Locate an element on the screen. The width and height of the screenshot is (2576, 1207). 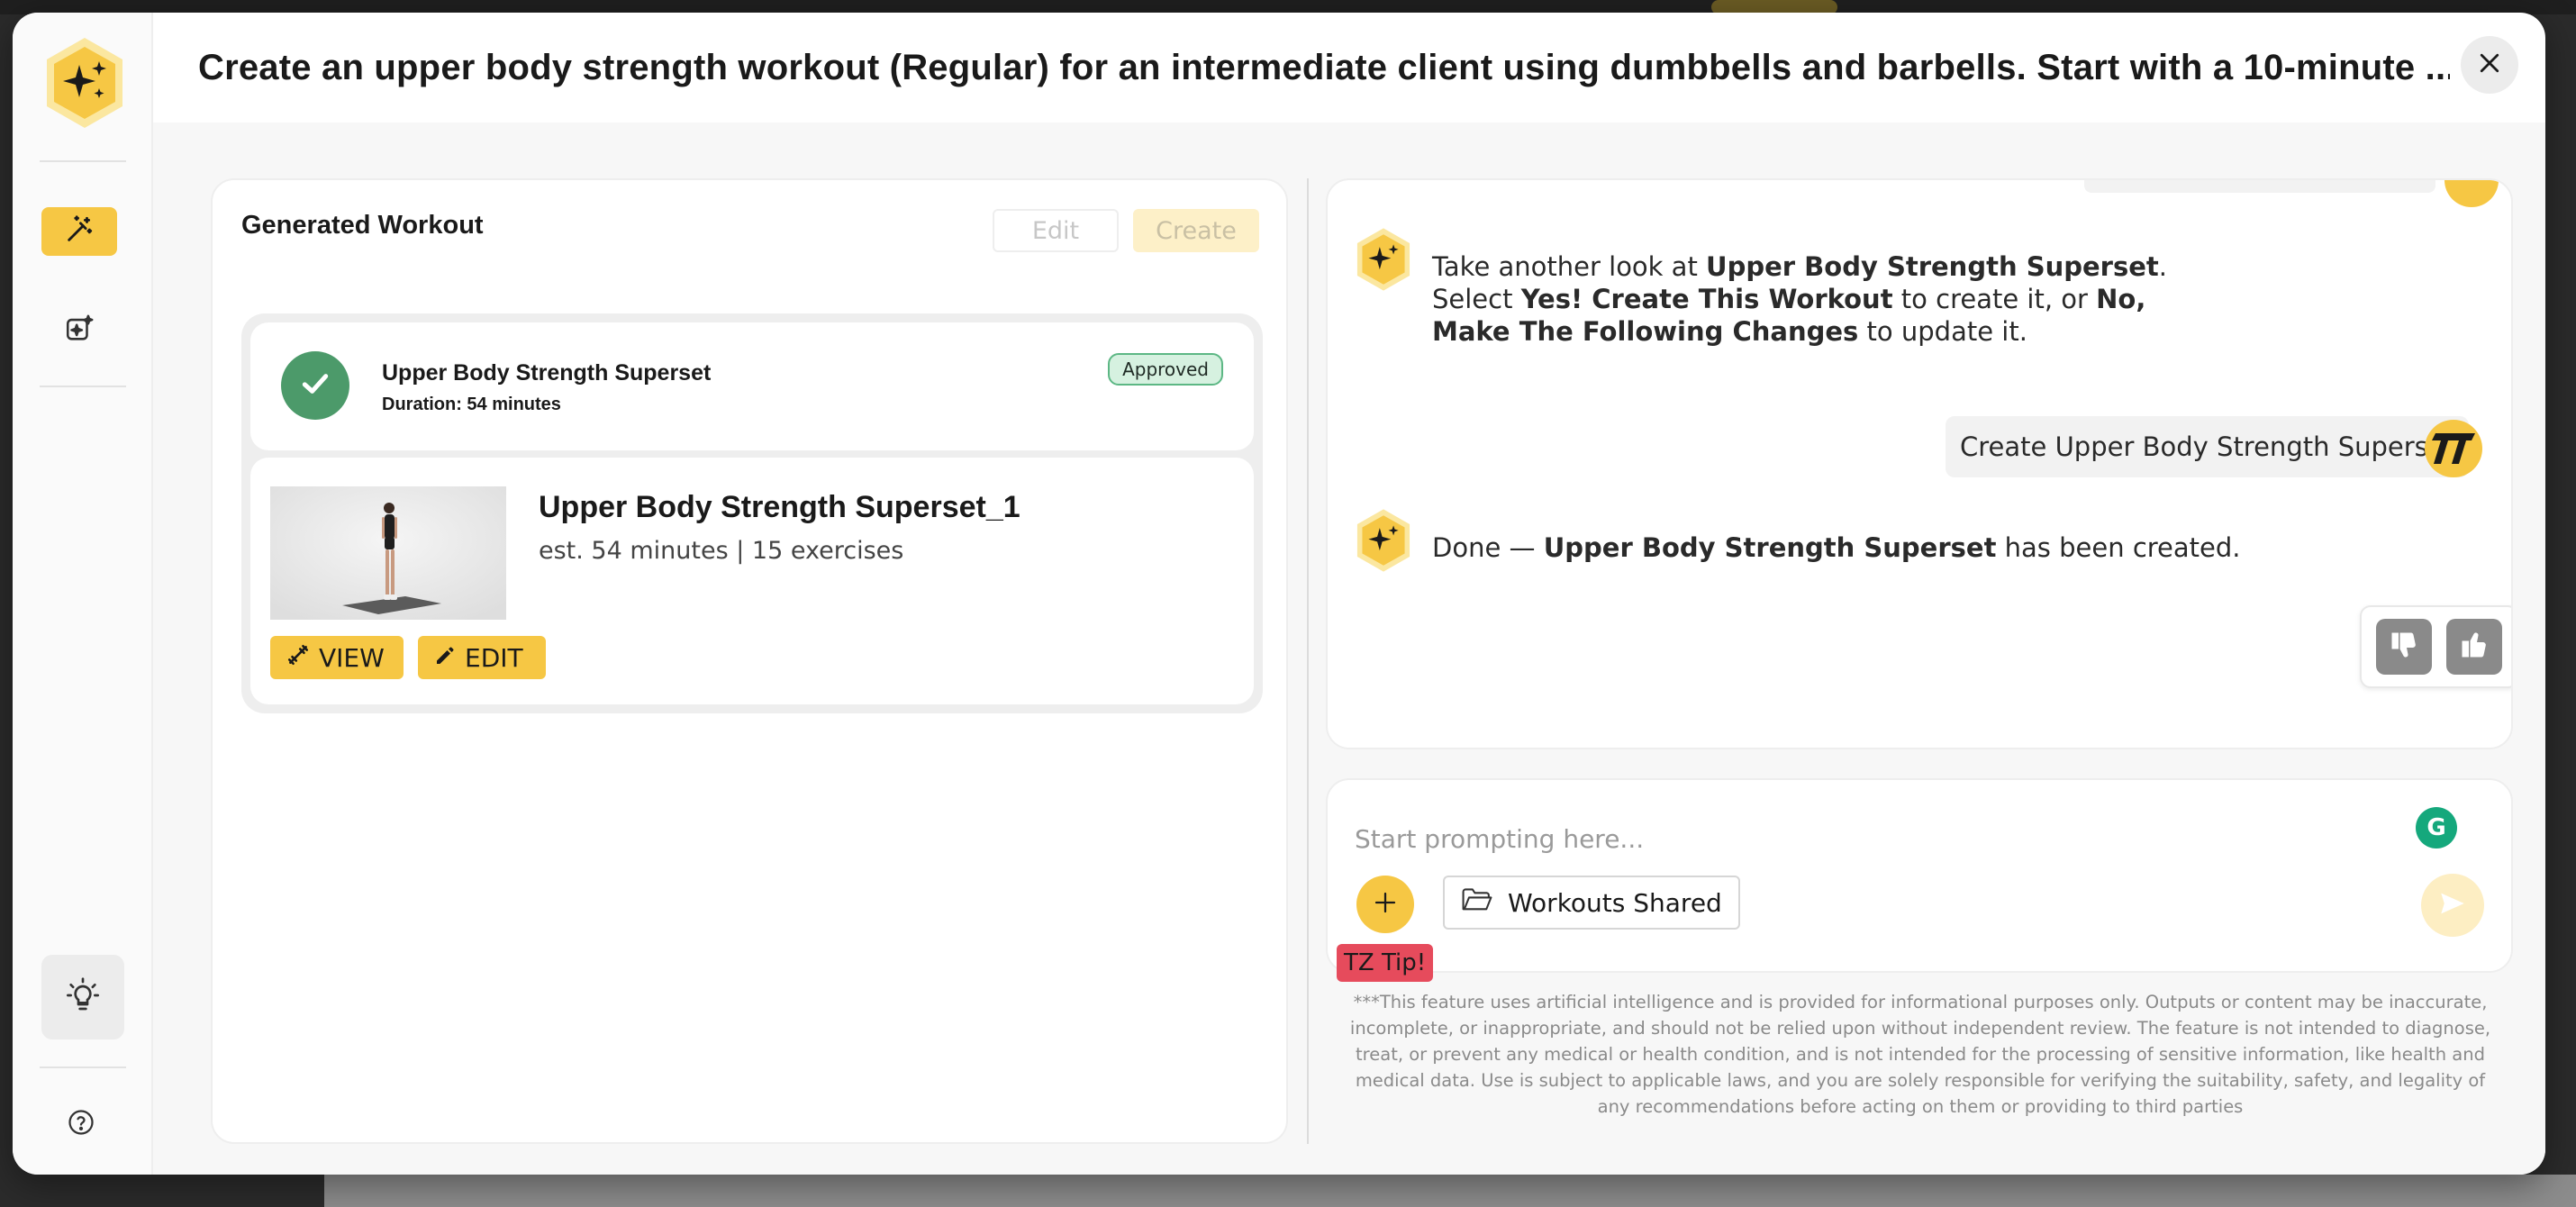
prompt-input is located at coordinates (1850, 838).